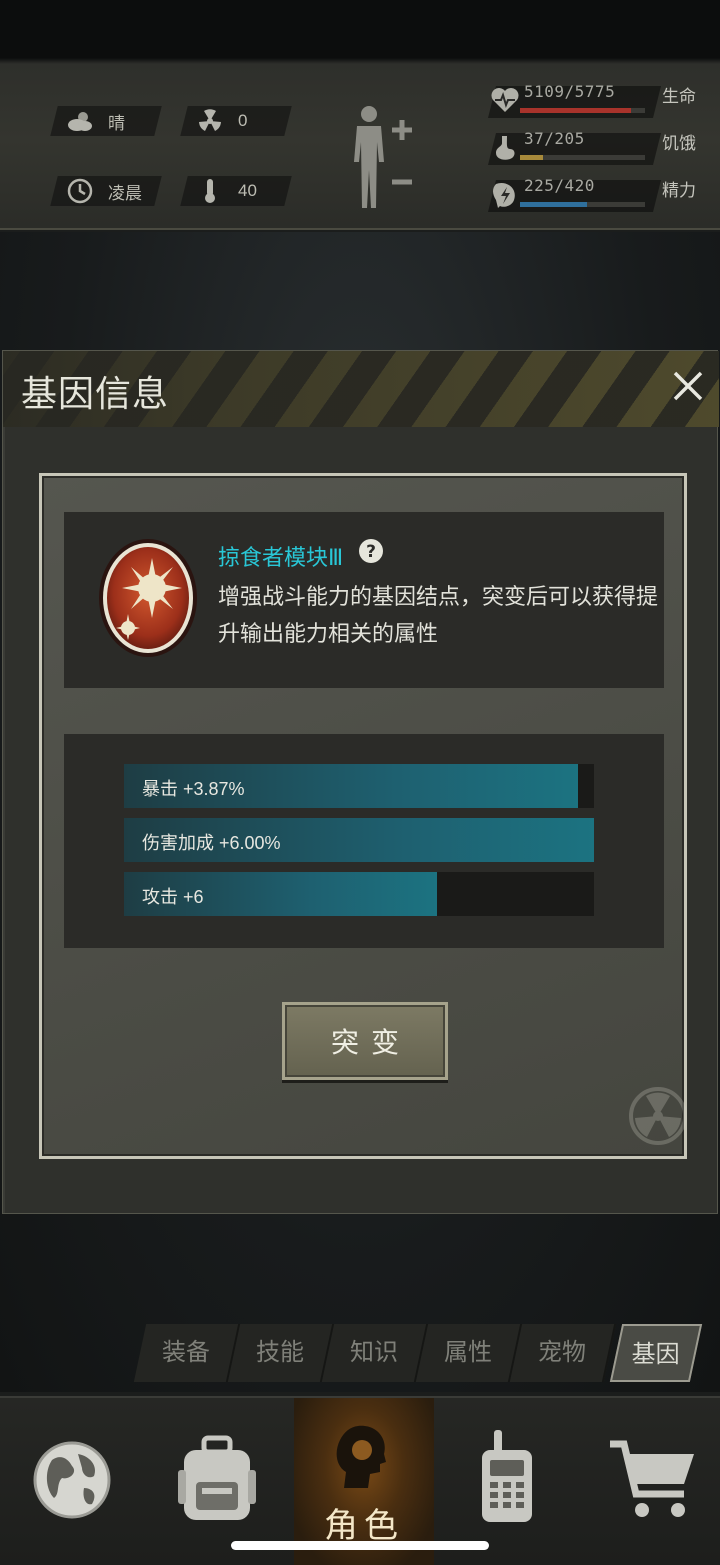  Describe the element at coordinates (236, 191) in the screenshot. I see `temperature-chip: 40` at that location.